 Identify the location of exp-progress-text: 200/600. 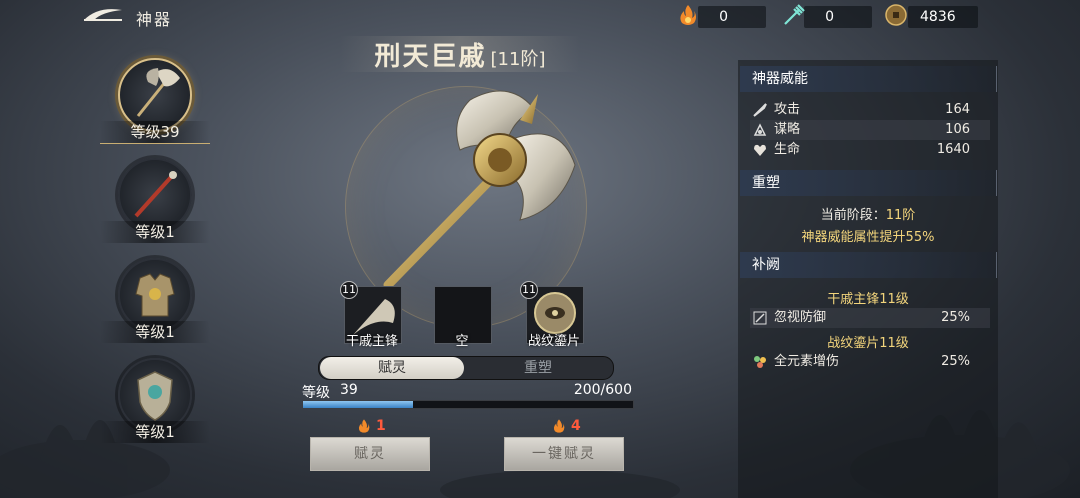
(602, 390).